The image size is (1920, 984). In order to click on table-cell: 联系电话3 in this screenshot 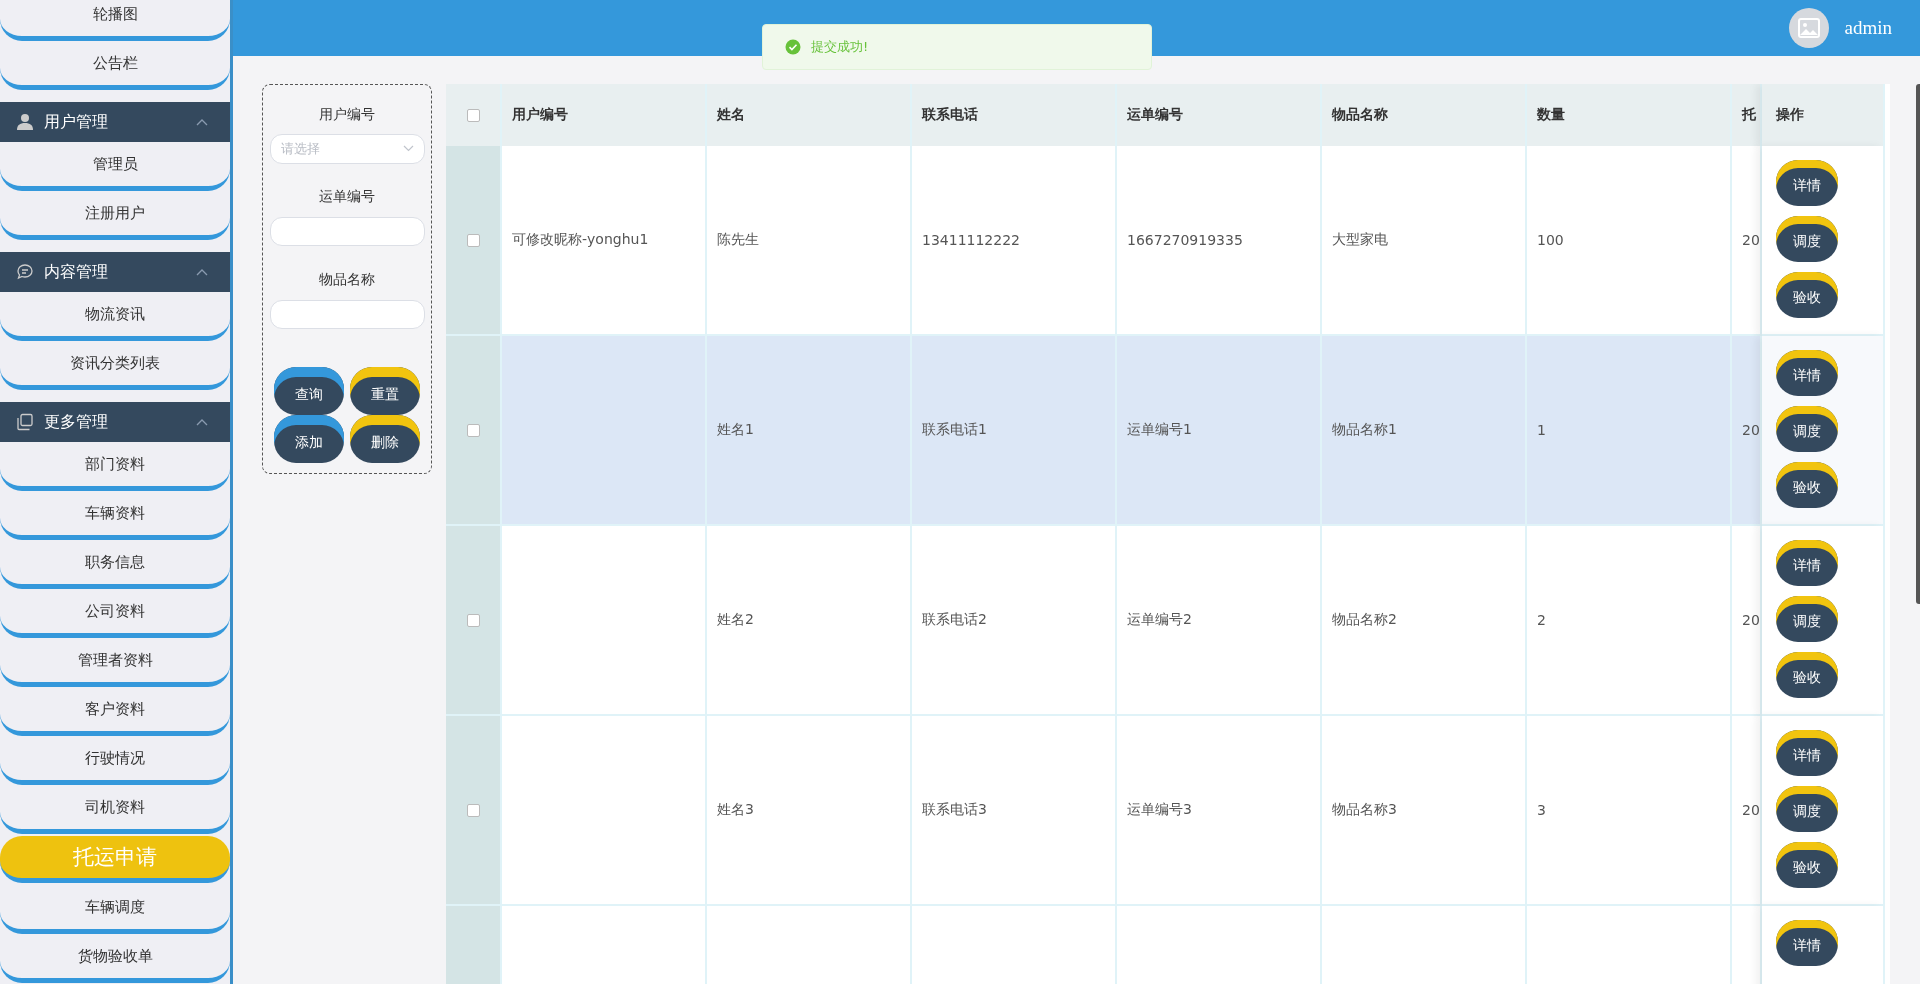, I will do `click(1014, 811)`.